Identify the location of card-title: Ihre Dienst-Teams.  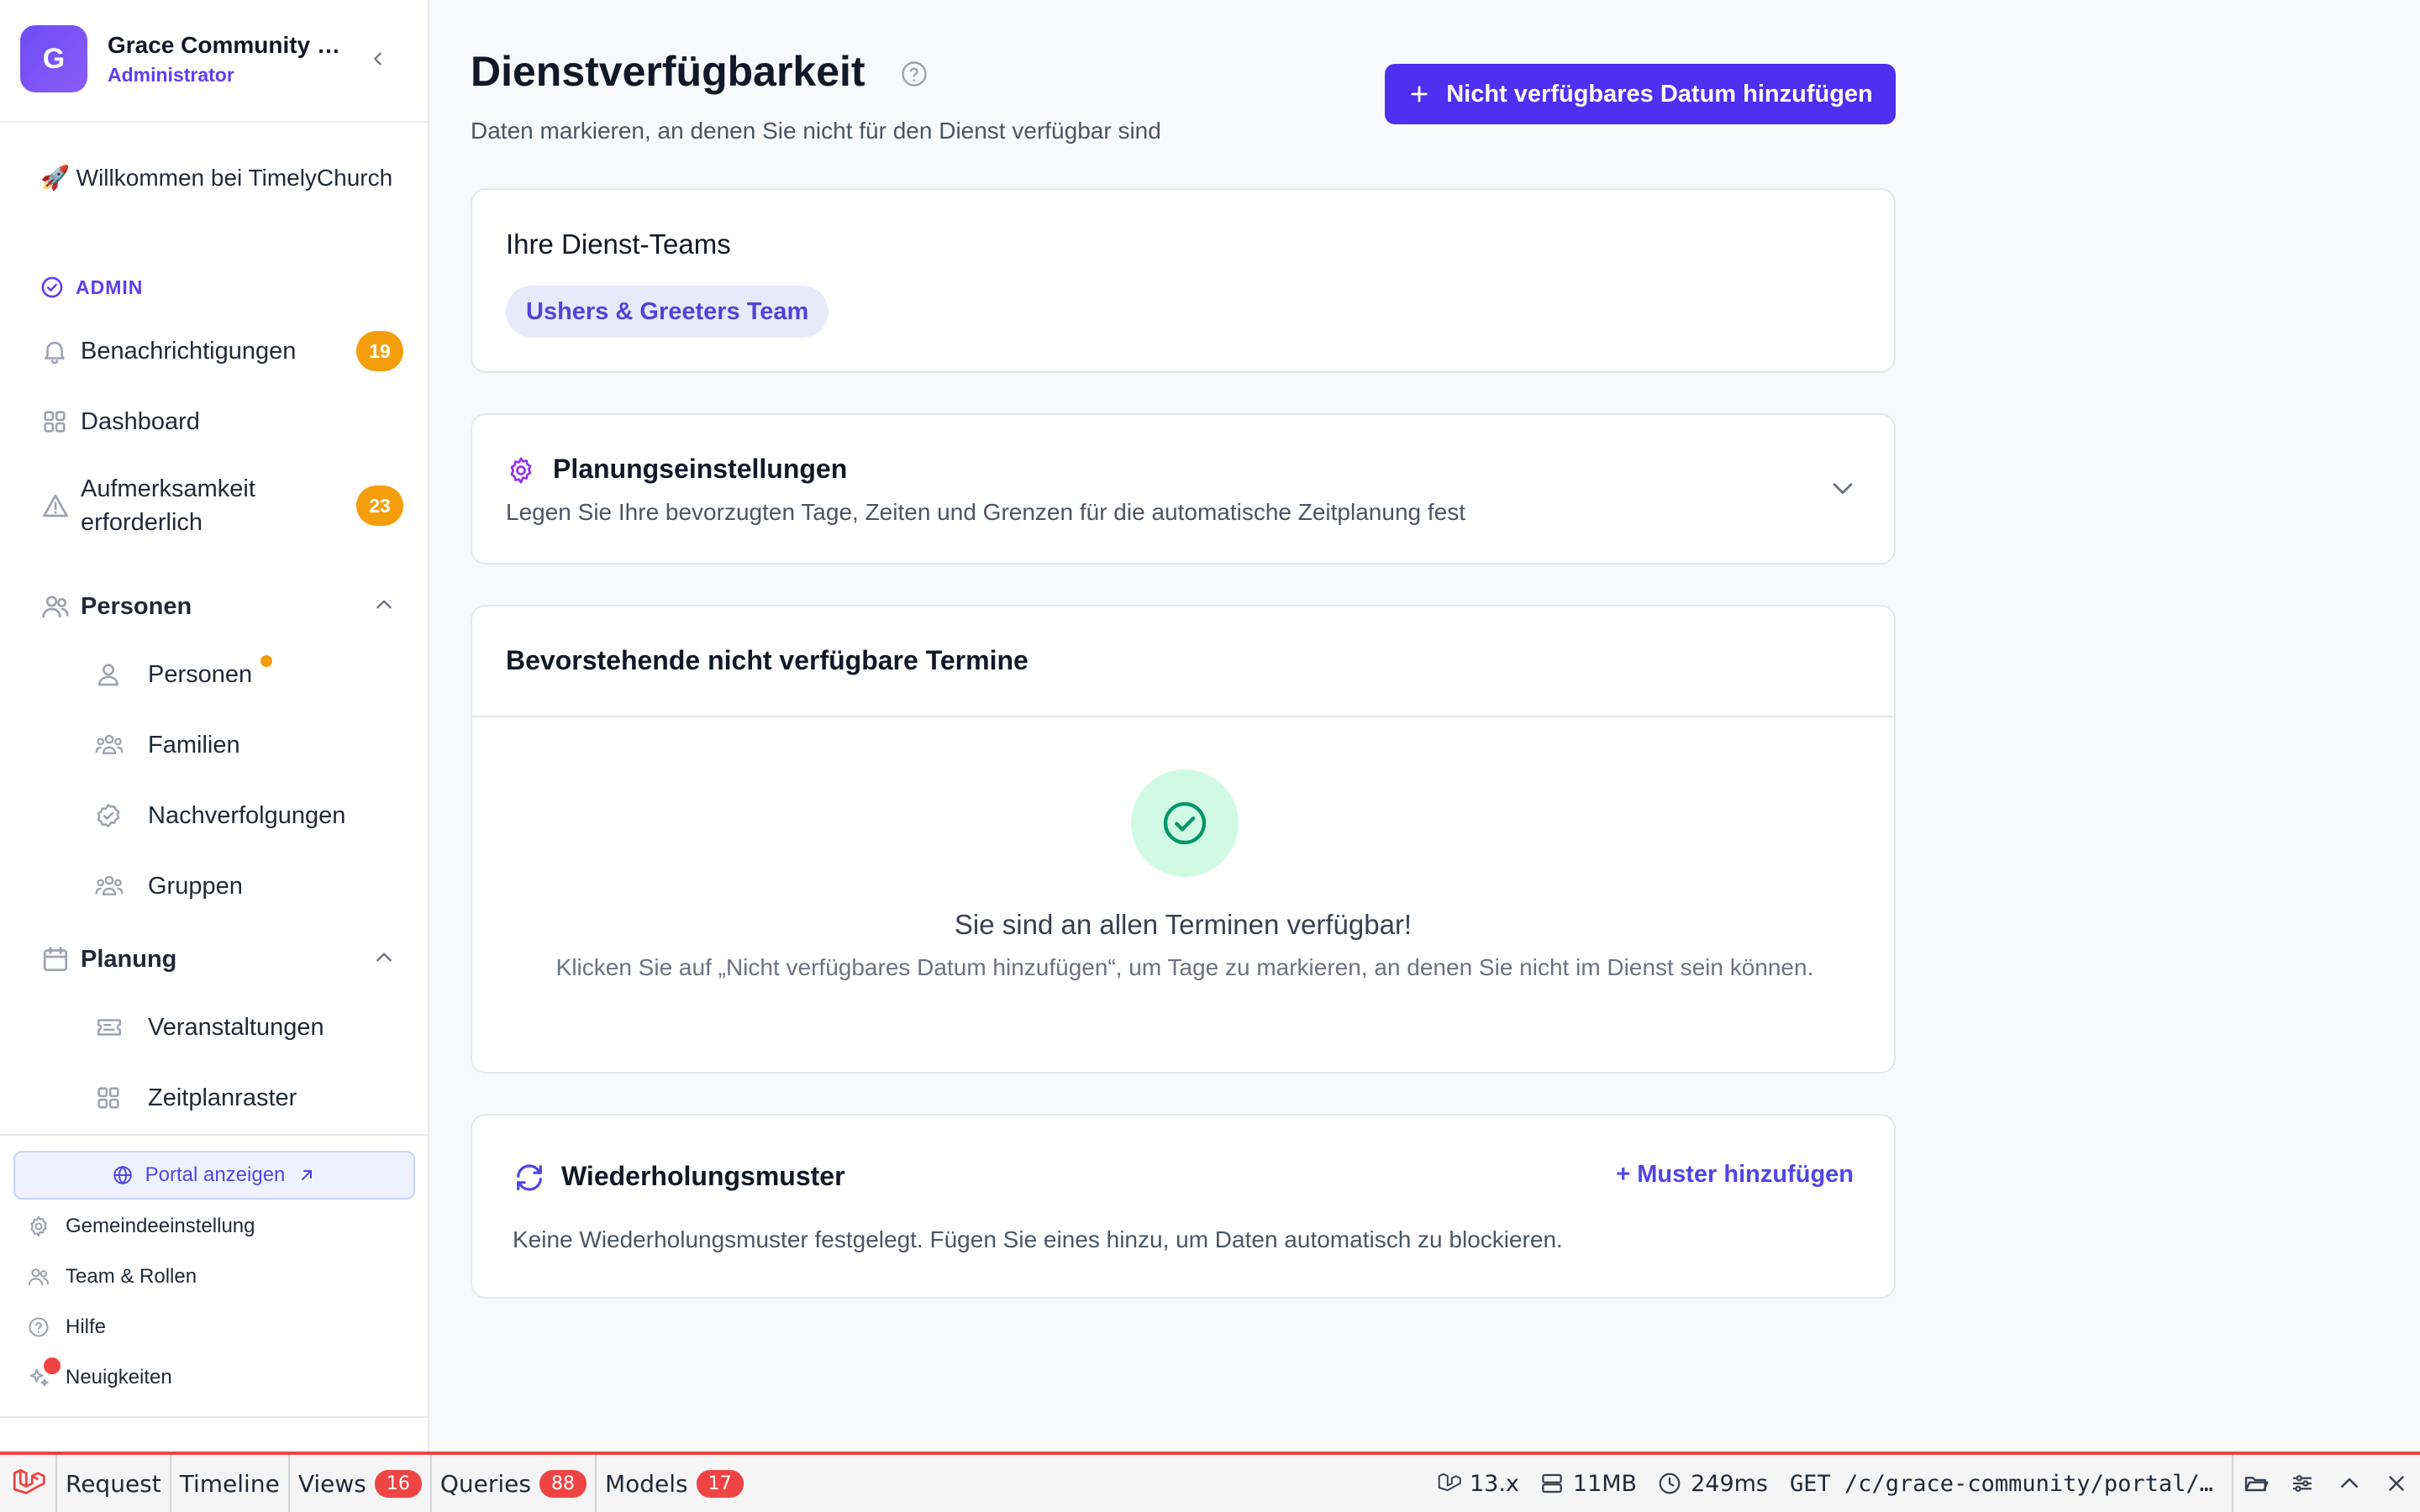
(618, 244).